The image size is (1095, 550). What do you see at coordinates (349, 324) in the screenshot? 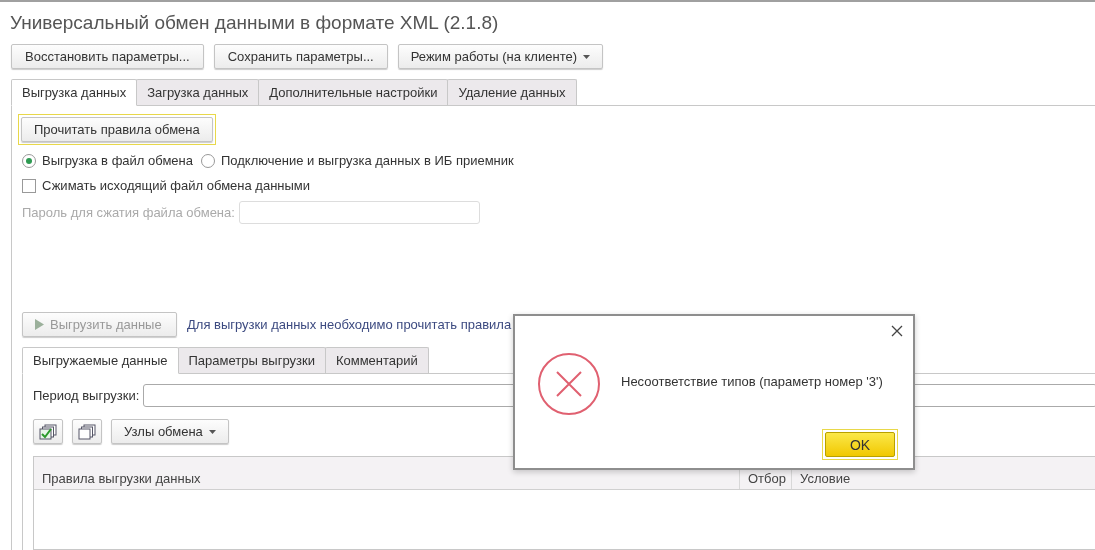
I see `hint-text: Для выгрузки данных необходимо прочитать правила` at bounding box center [349, 324].